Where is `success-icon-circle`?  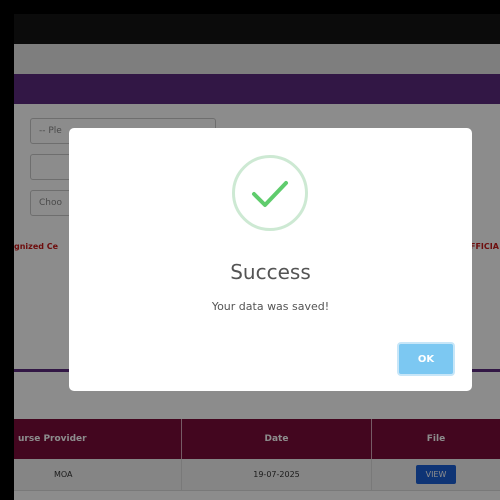 success-icon-circle is located at coordinates (270, 193).